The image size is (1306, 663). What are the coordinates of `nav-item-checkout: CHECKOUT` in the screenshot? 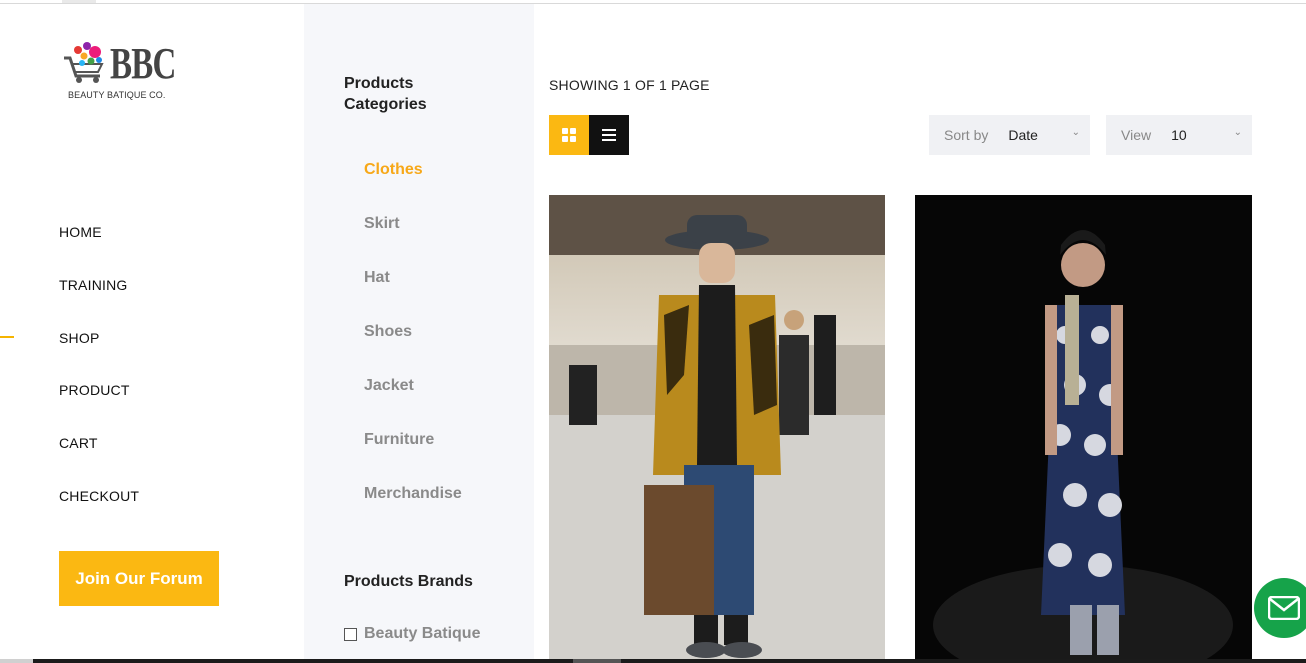 It's located at (99, 514).